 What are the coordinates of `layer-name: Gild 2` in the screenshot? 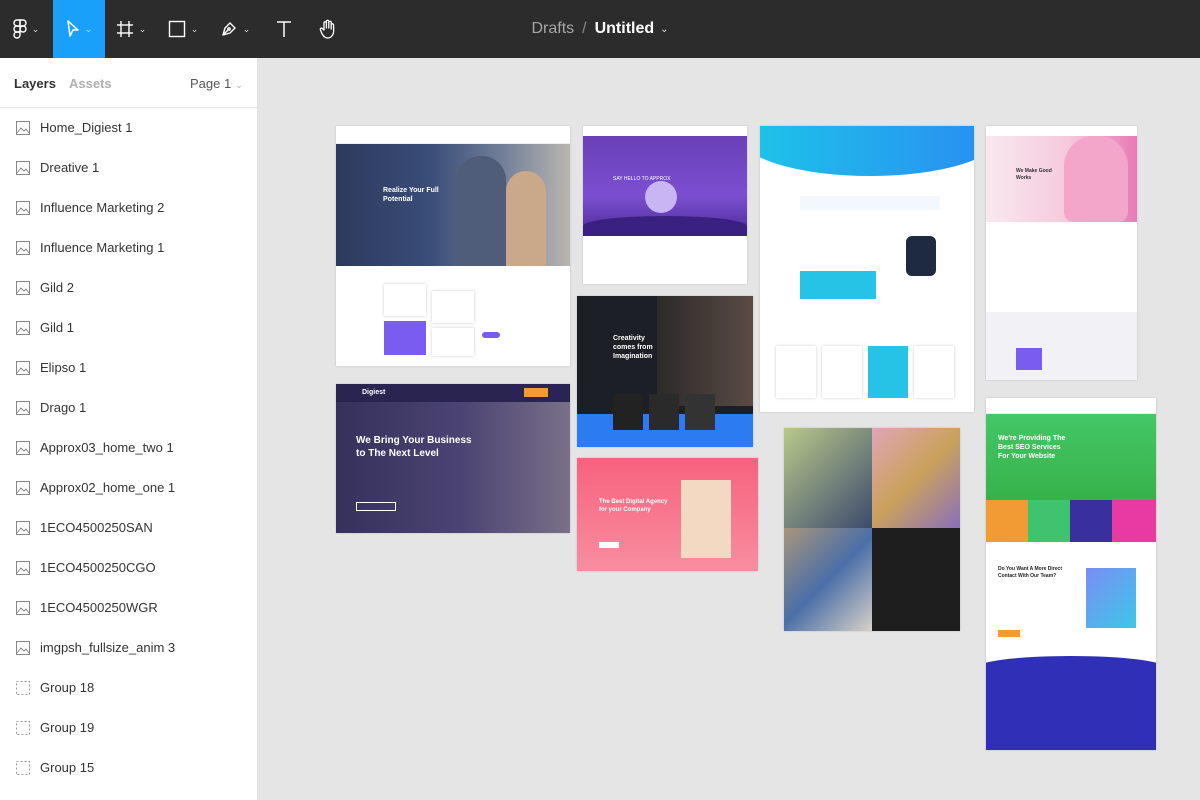 It's located at (57, 287).